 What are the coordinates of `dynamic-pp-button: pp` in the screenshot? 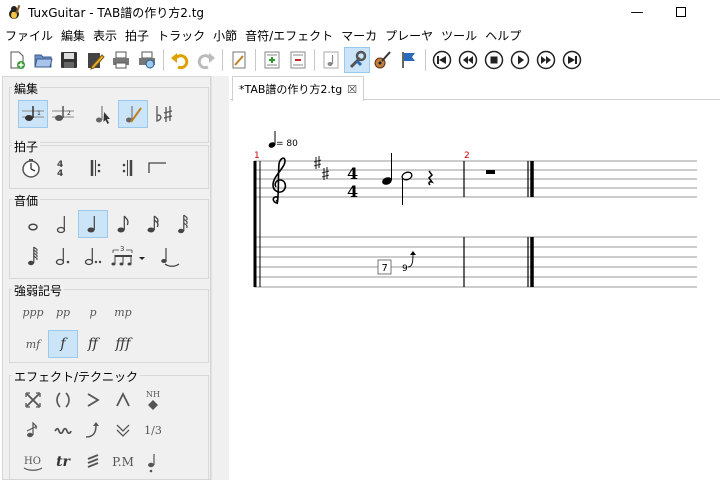 It's located at (63, 312).